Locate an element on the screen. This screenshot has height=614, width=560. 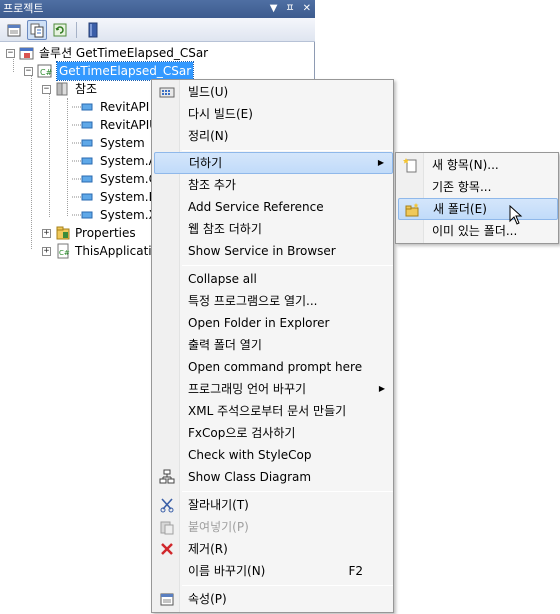
this-application-label: ThisApplicatio is located at coordinates (117, 251).